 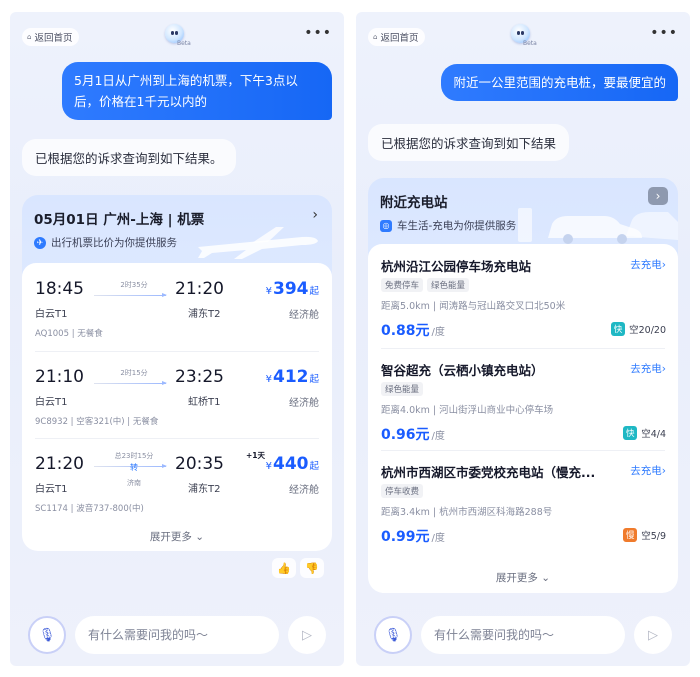 I want to click on price-suffix: 起, so click(x=314, y=466).